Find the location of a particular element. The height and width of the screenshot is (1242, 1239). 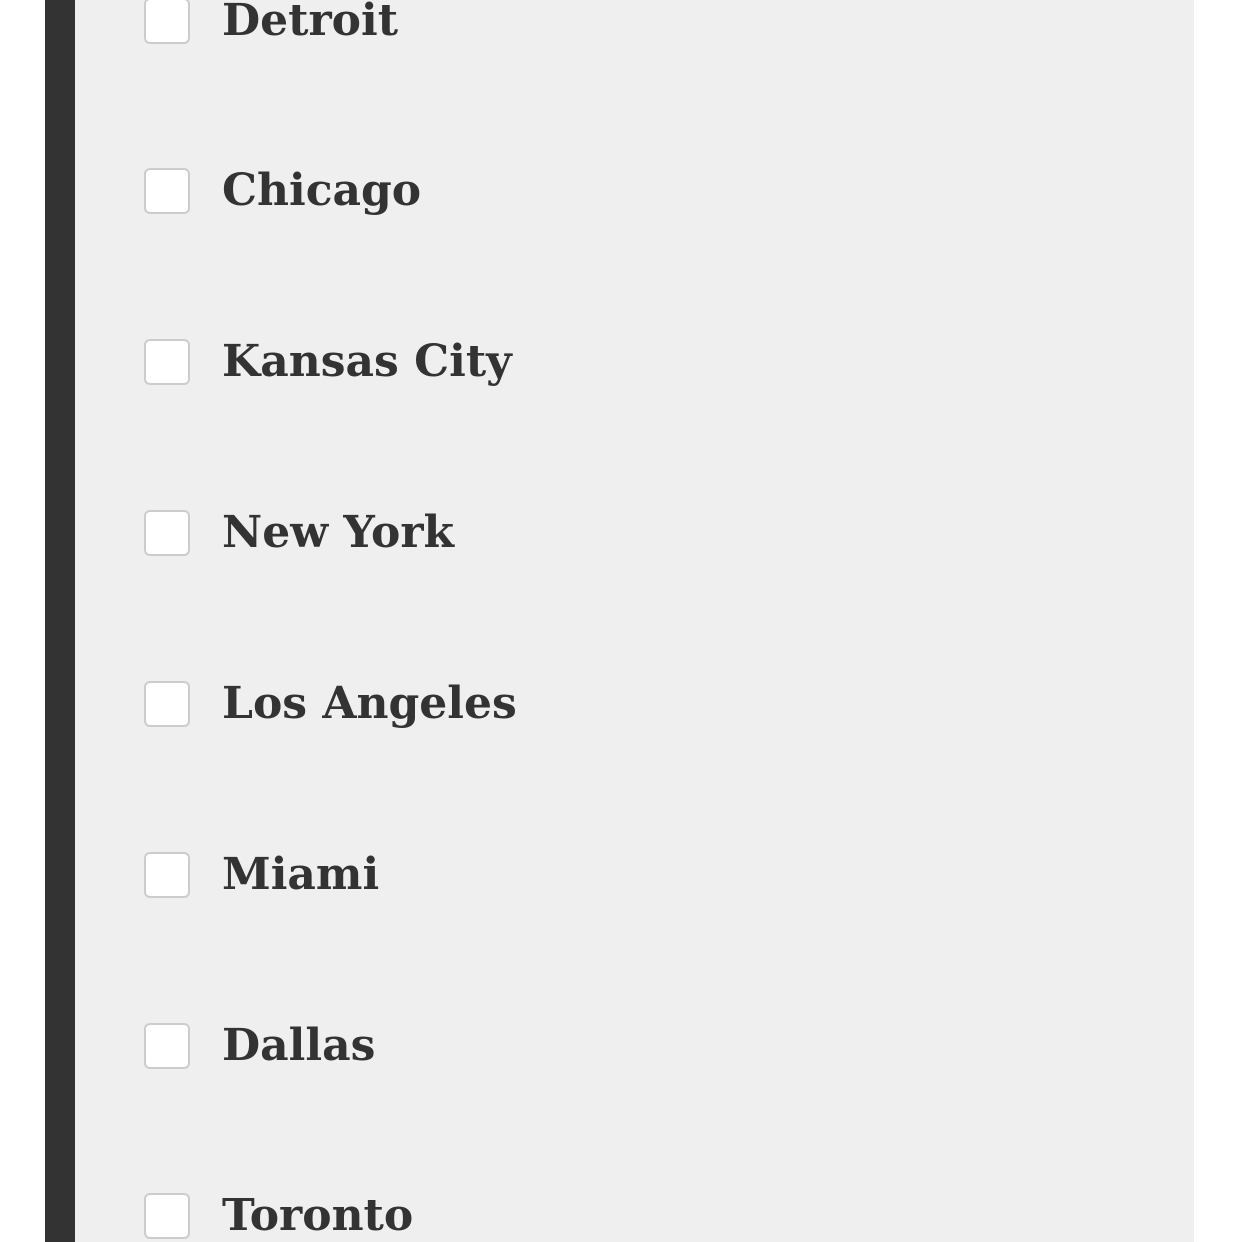

option-label: Kansas City is located at coordinates (367, 361).